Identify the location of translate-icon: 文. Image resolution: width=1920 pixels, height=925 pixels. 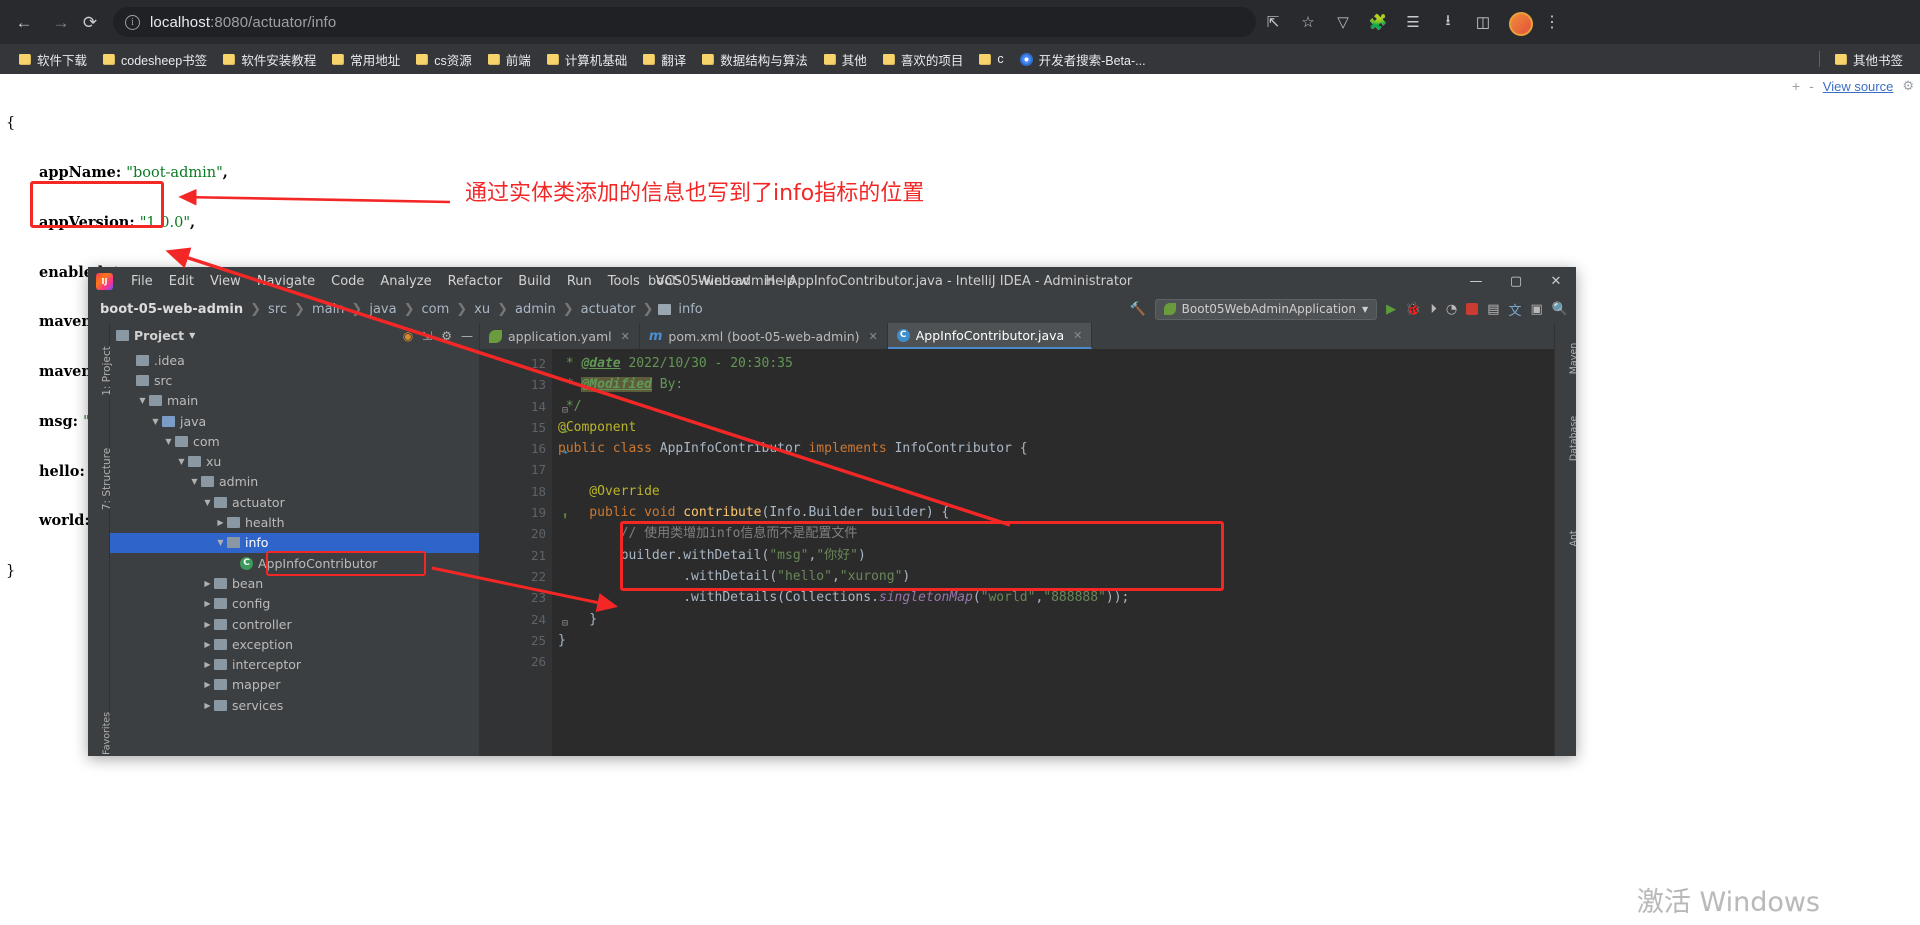
(1515, 309).